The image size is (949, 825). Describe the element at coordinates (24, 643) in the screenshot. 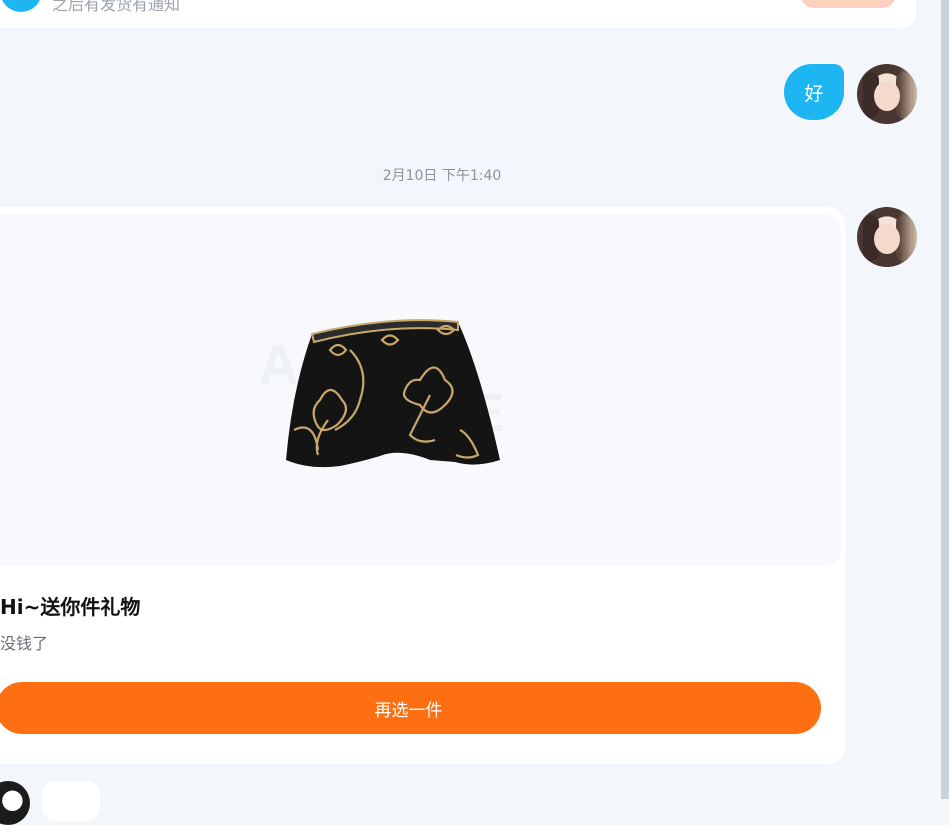

I see `gift-card-subtitle: 没钱了` at that location.